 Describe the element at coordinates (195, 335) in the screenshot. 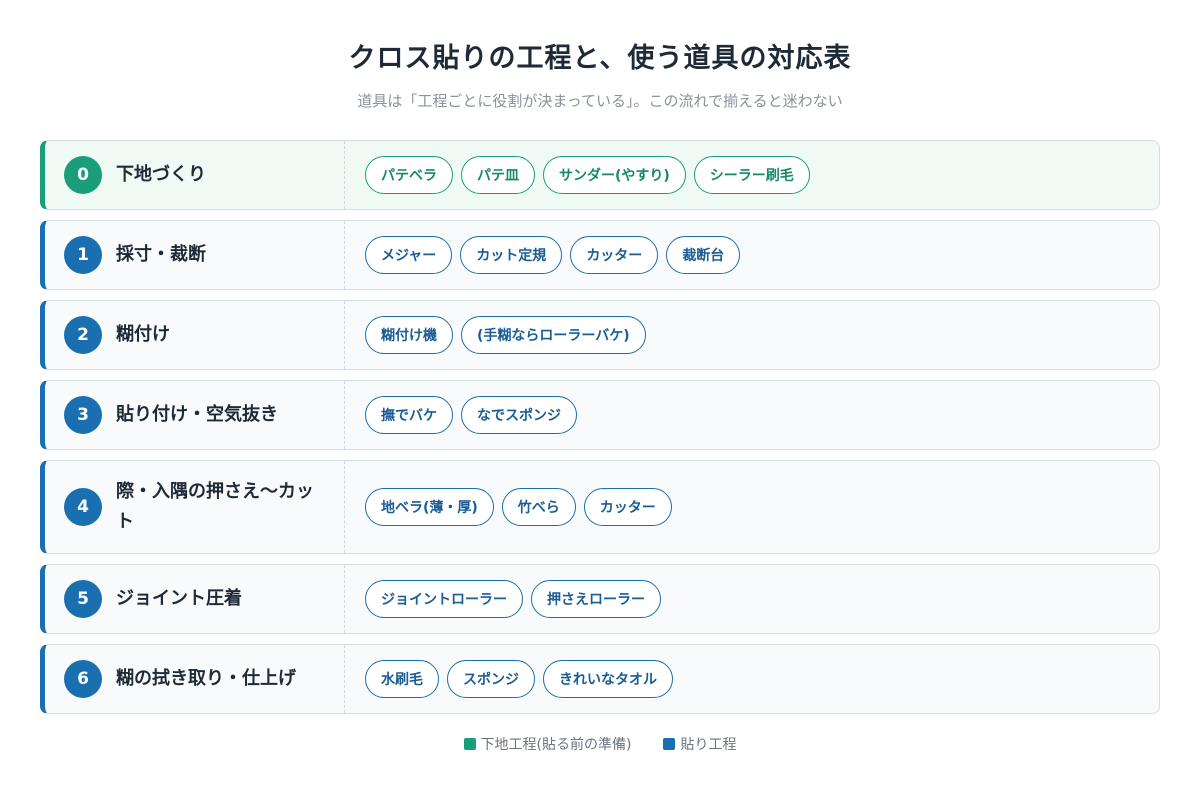

I see `step-cell: 2 糊付け` at that location.